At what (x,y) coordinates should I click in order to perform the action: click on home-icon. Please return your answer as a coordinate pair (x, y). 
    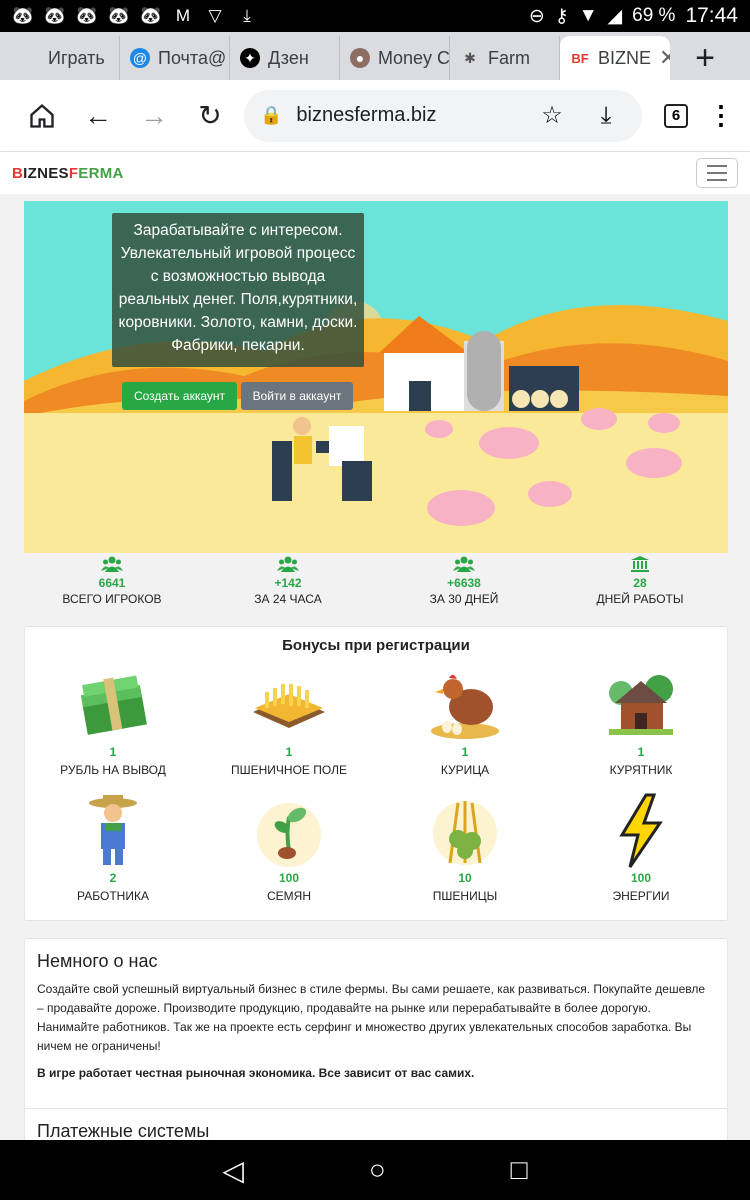
    Looking at the image, I should click on (42, 116).